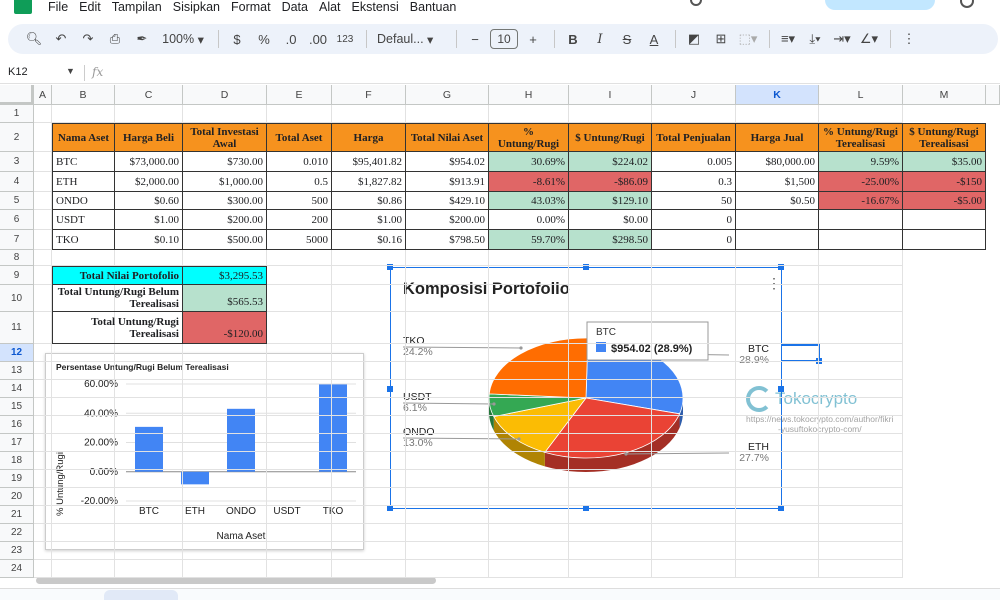 This screenshot has height=600, width=1000. What do you see at coordinates (17, 353) in the screenshot?
I see `row-header-12: 12` at bounding box center [17, 353].